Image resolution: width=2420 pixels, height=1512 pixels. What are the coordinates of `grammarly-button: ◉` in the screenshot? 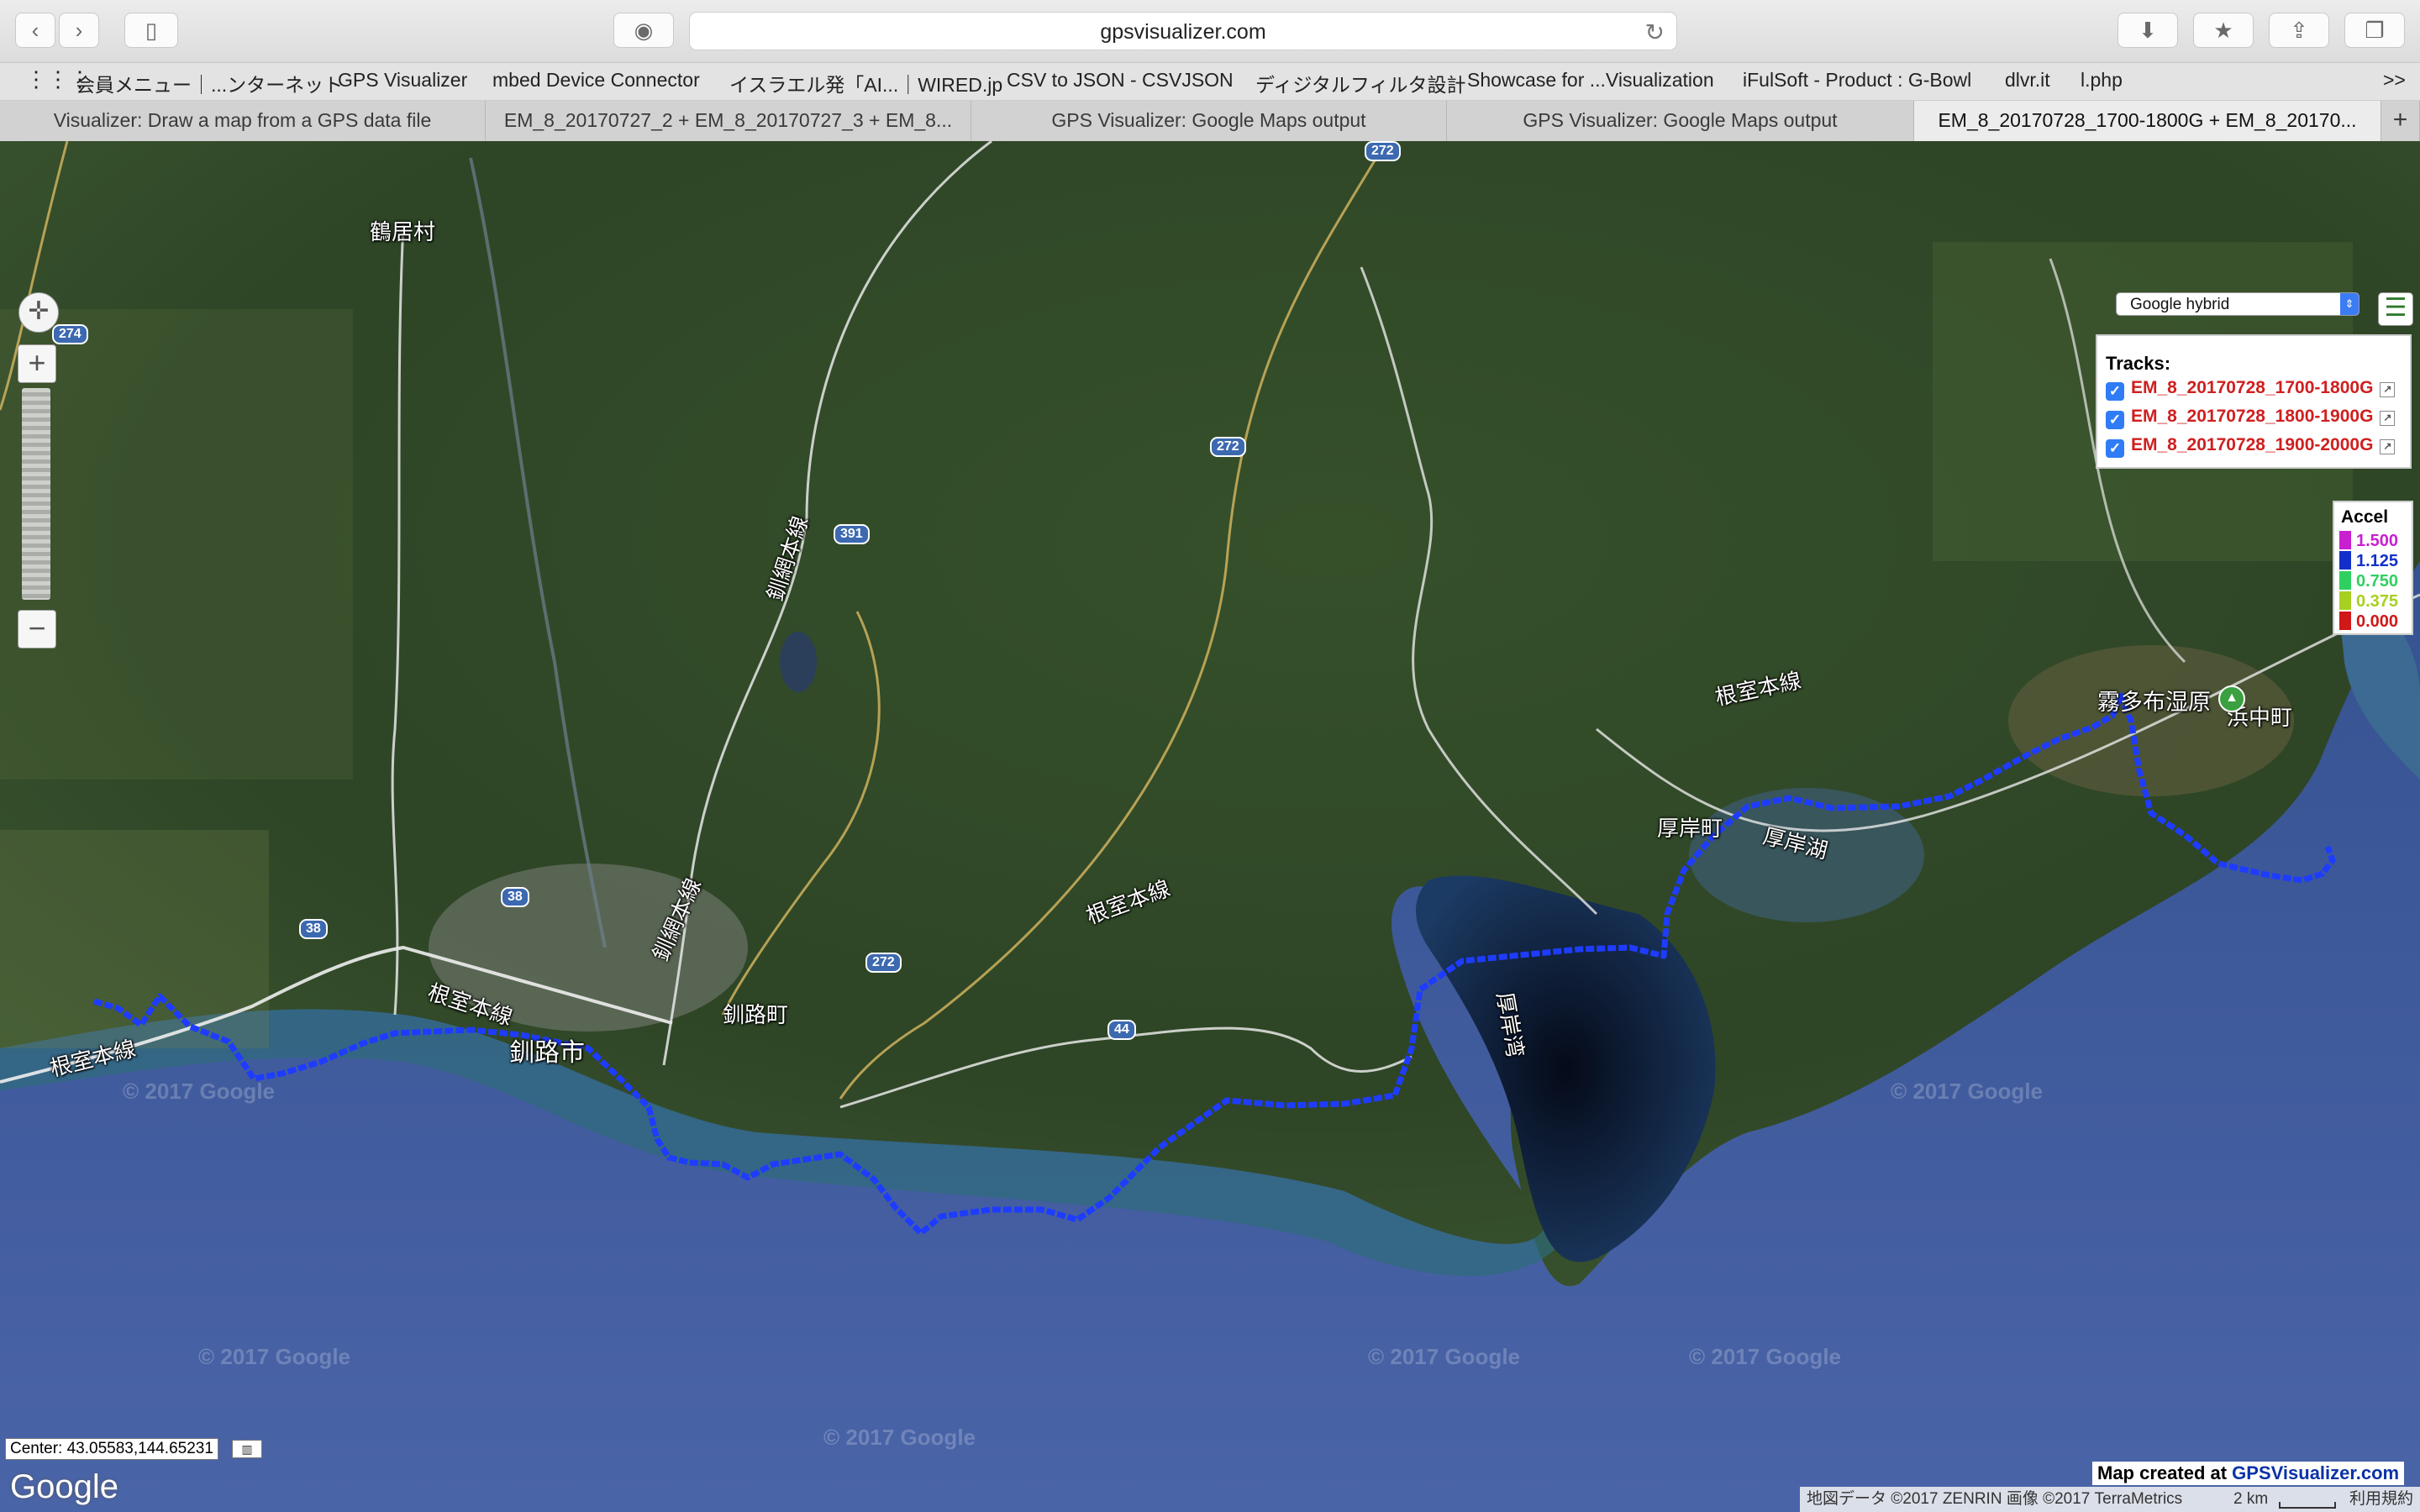 It's located at (643, 30).